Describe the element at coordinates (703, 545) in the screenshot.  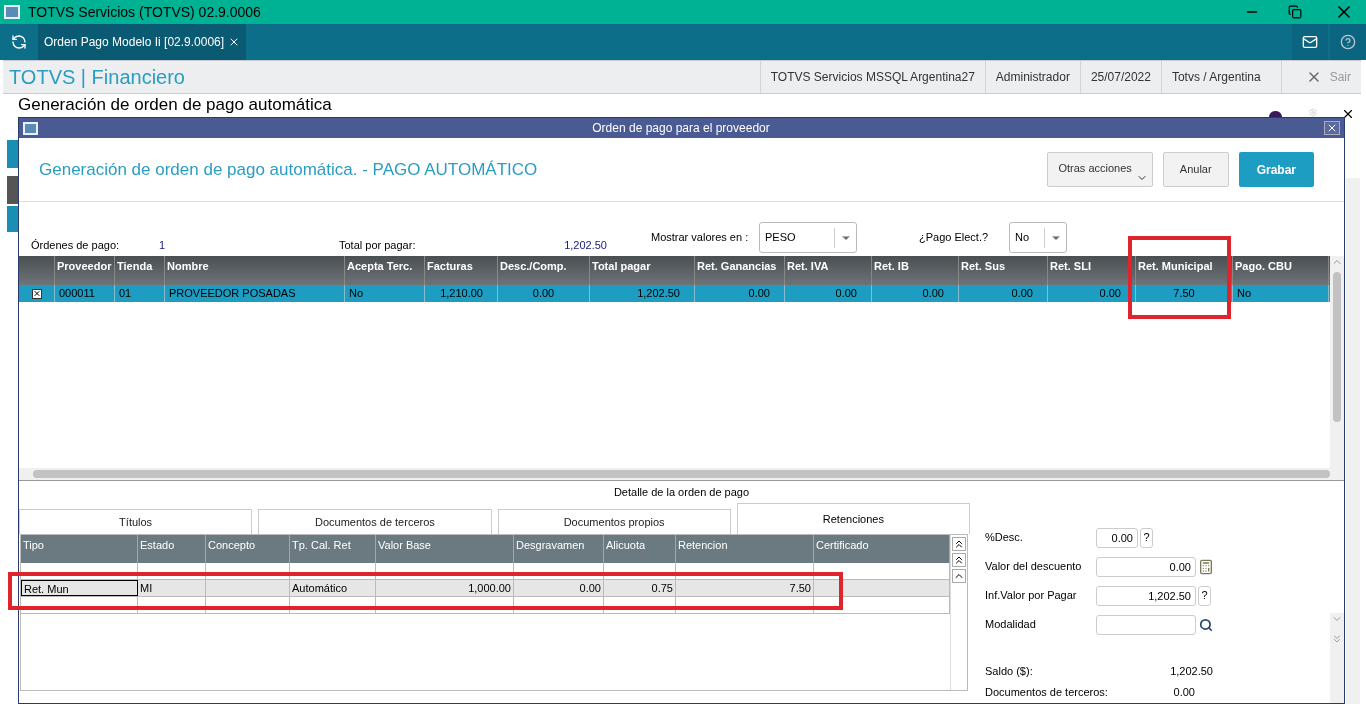
I see `column-header: Retencion` at that location.